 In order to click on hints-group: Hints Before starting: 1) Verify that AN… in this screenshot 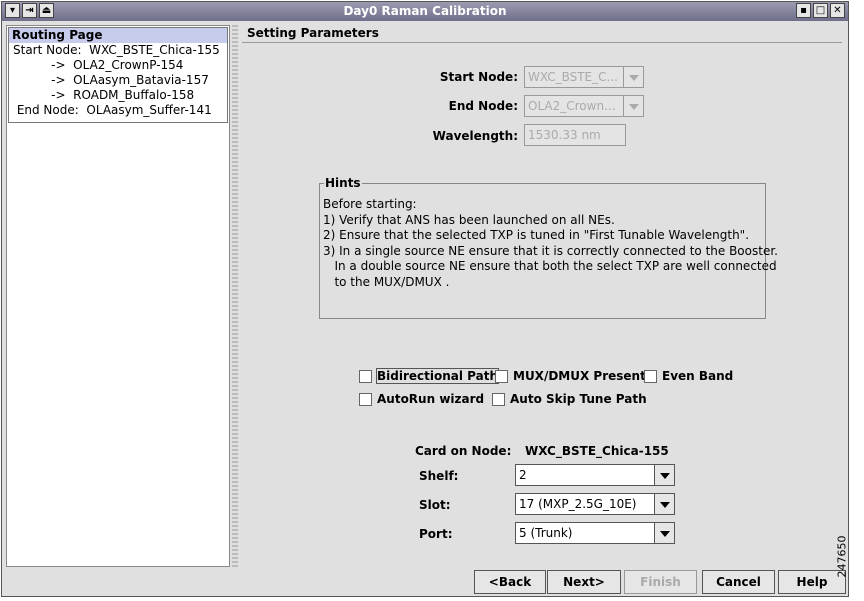, I will do `click(548, 247)`.